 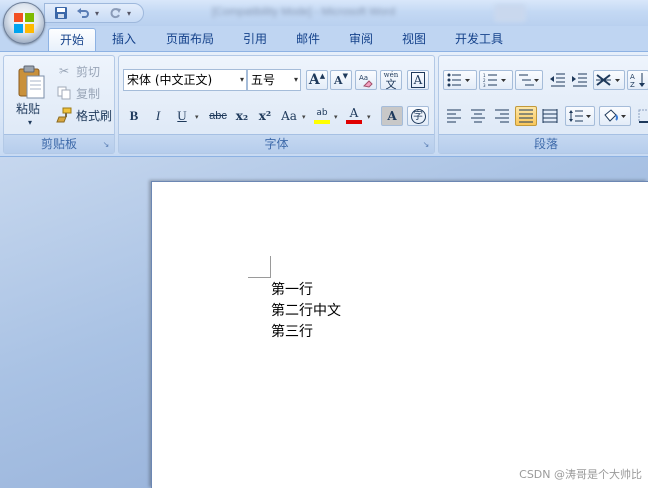 I want to click on undo-dropdown-icon: ▾, so click(x=99, y=13).